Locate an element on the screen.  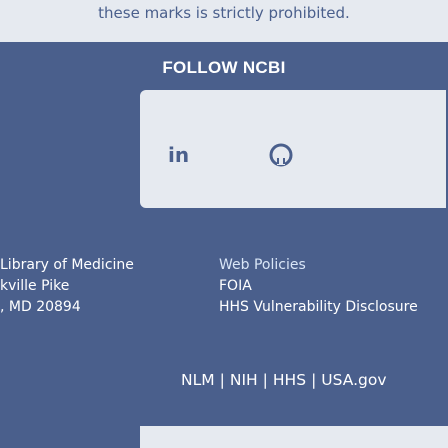
linkedin-icon: in is located at coordinates (179, 155).